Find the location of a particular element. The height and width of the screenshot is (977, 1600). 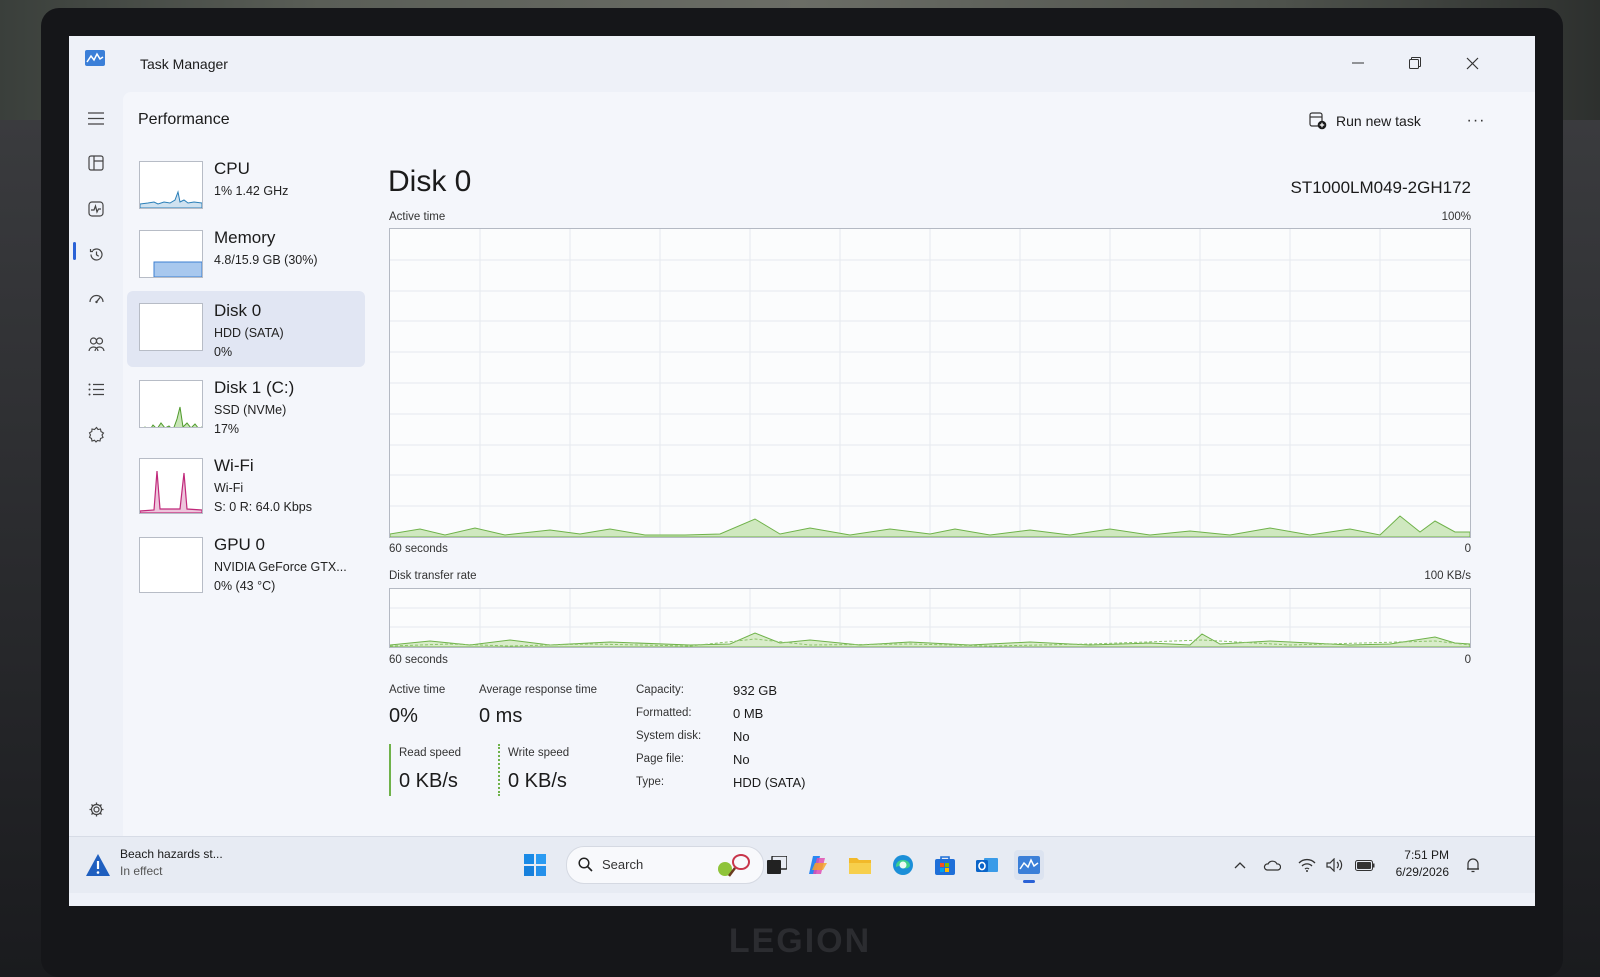

file-explorer-icon is located at coordinates (860, 865).